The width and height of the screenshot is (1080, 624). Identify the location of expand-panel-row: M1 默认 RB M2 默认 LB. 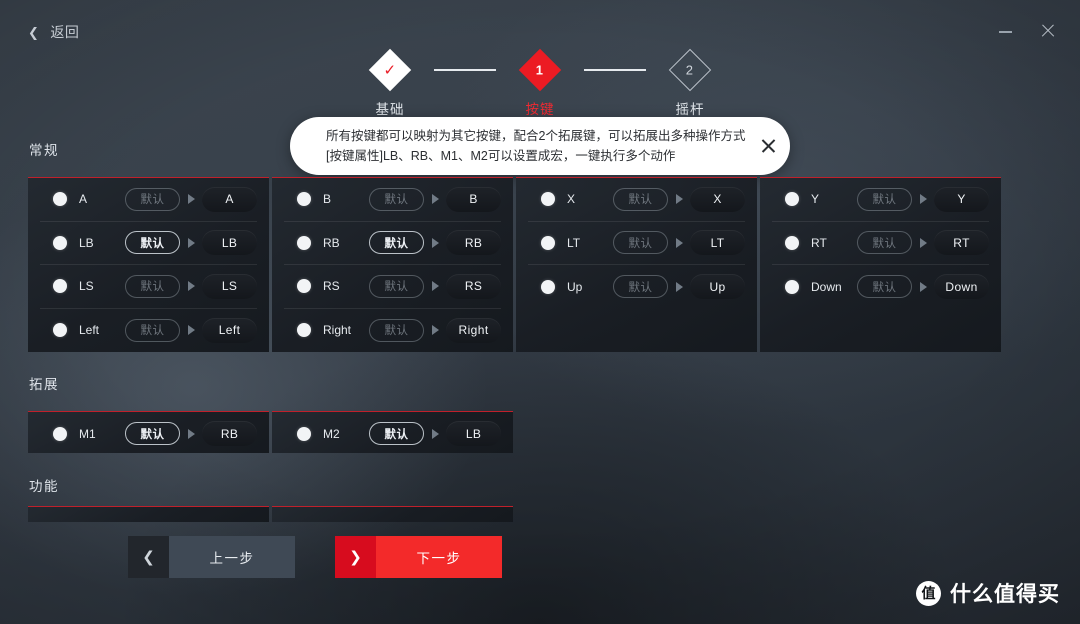
(270, 432).